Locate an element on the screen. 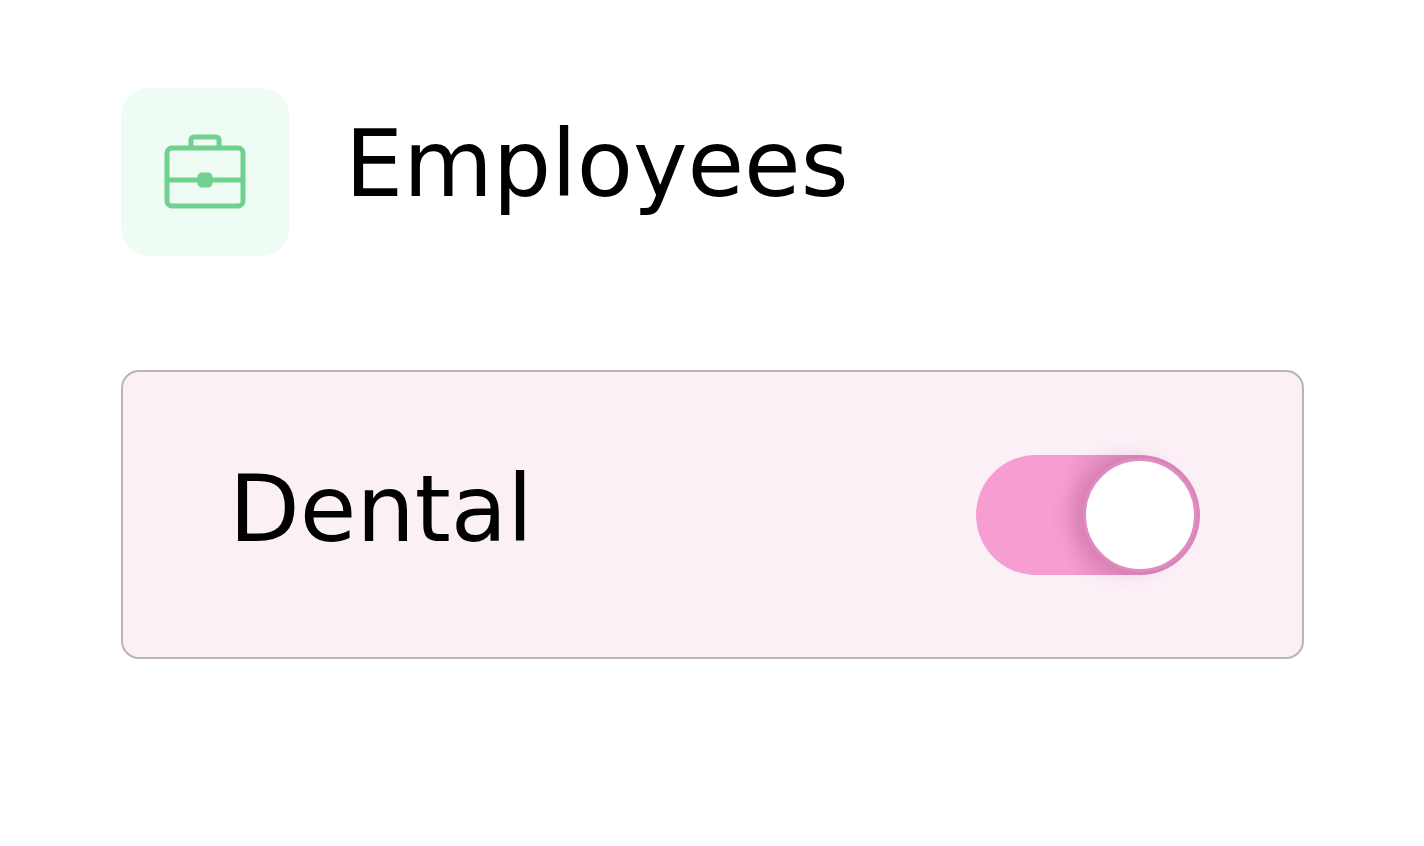  setting-label: Dental is located at coordinates (381, 514).